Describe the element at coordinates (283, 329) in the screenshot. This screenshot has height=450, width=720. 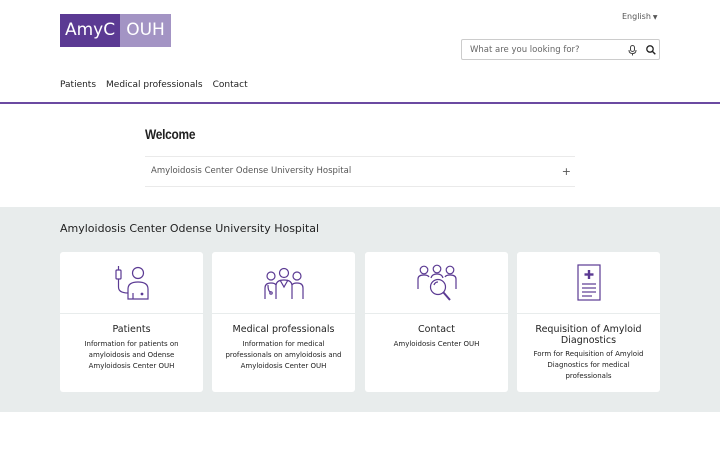
I see `card-title: Medical professionals` at that location.